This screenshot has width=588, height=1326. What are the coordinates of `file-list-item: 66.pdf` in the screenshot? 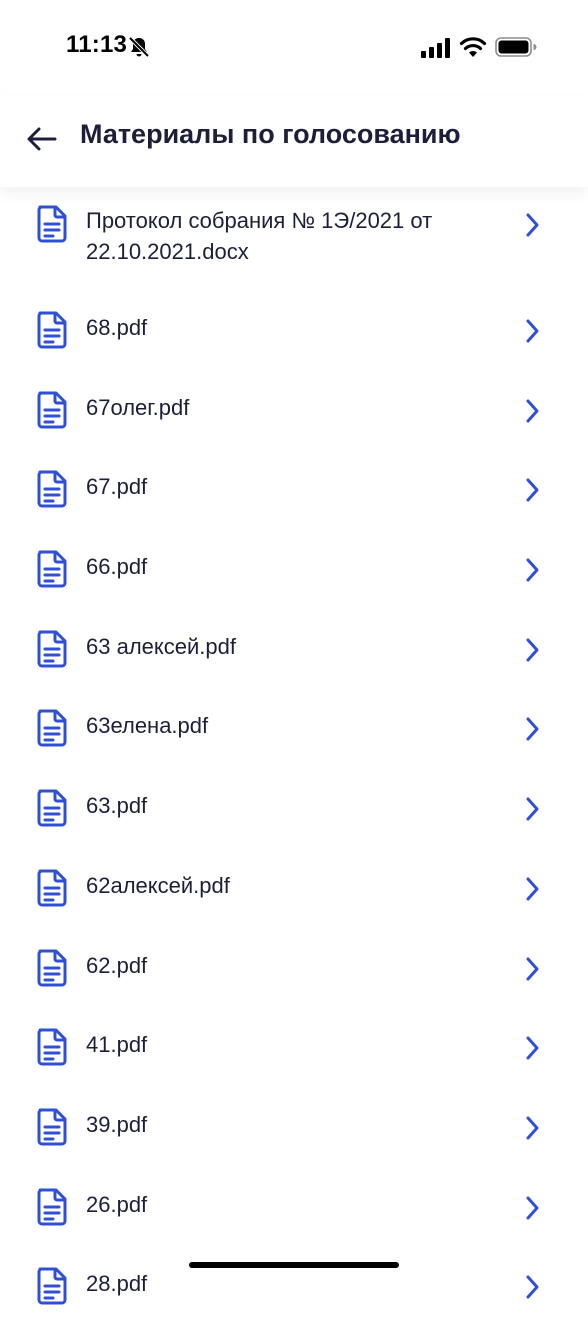 It's located at (294, 569).